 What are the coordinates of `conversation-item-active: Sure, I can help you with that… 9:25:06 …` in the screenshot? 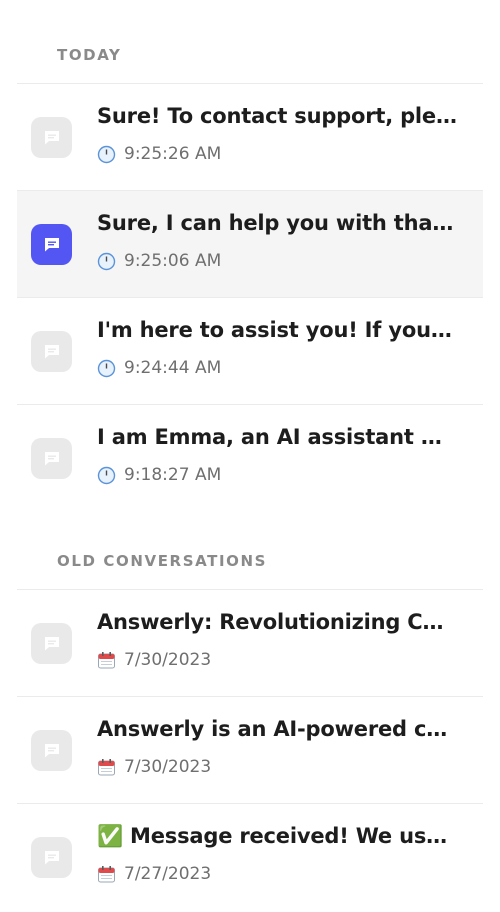 It's located at (250, 244).